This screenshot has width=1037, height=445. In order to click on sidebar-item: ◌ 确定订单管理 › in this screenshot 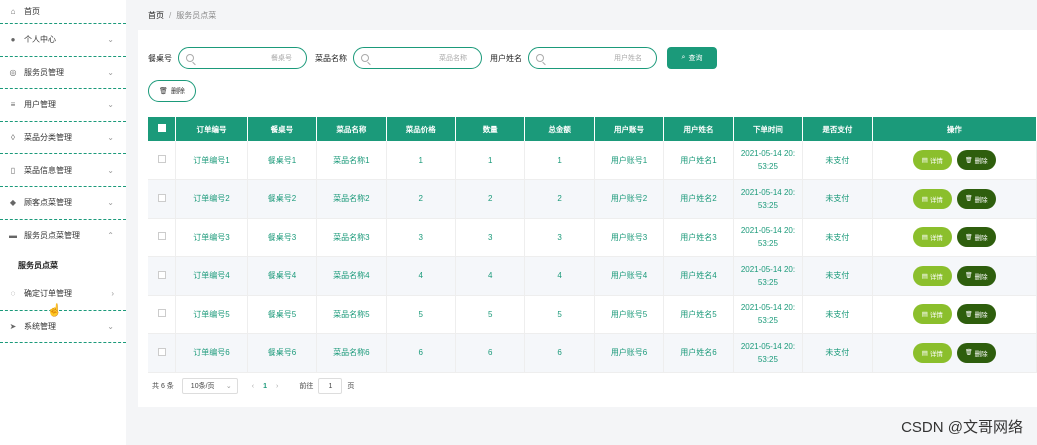, I will do `click(63, 294)`.